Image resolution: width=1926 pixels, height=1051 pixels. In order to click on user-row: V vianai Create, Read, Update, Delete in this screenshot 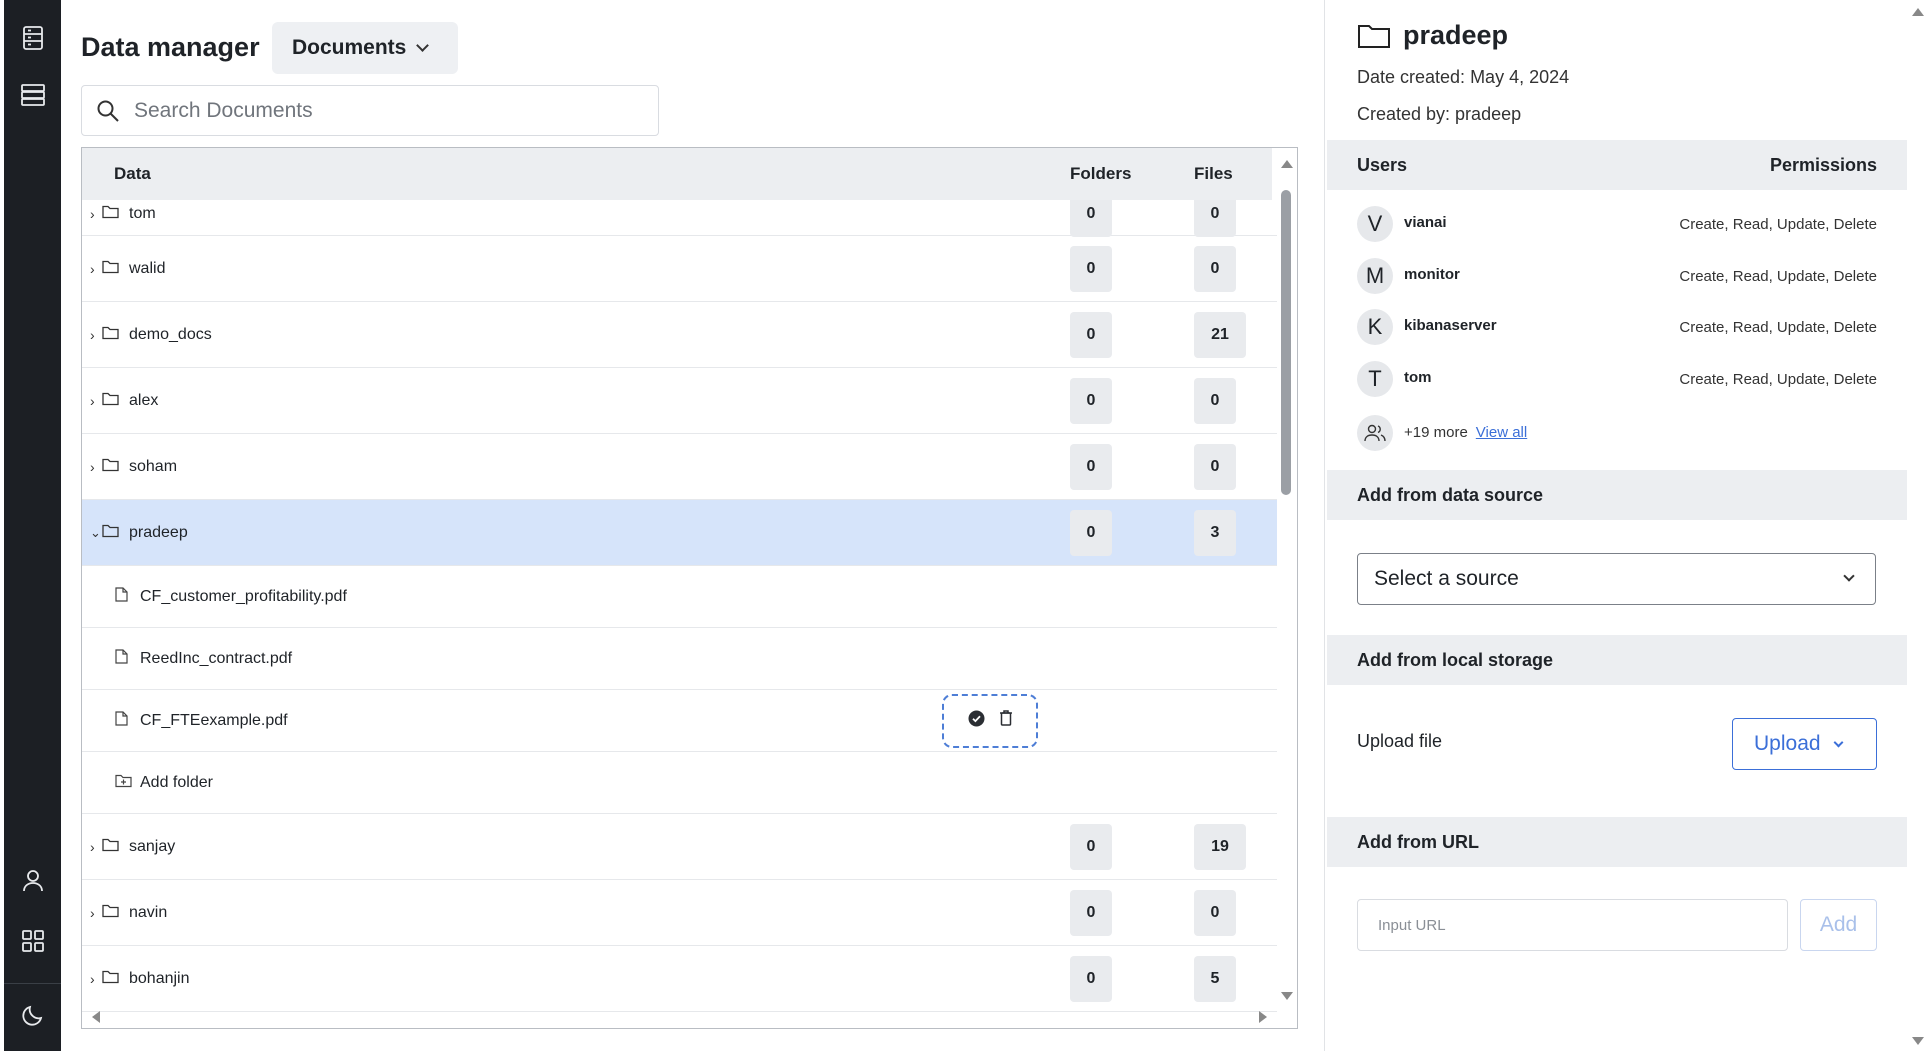, I will do `click(1617, 224)`.